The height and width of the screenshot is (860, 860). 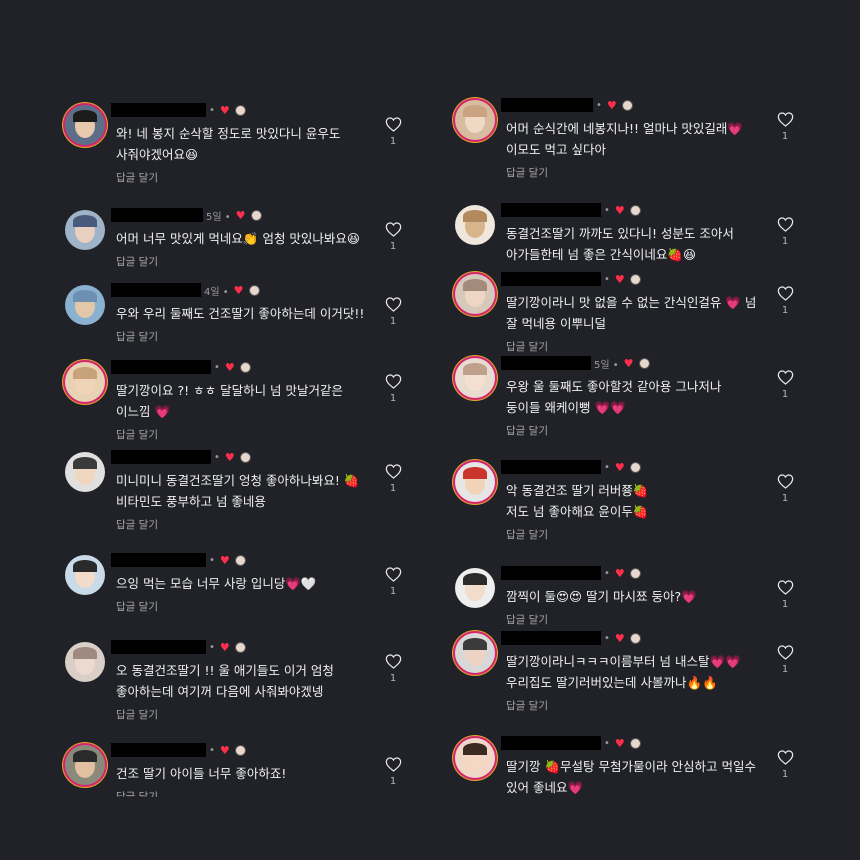 I want to click on comment-text: 으잉 먹는 모습 너무 사랑 입니당💗🤍, so click(x=216, y=583).